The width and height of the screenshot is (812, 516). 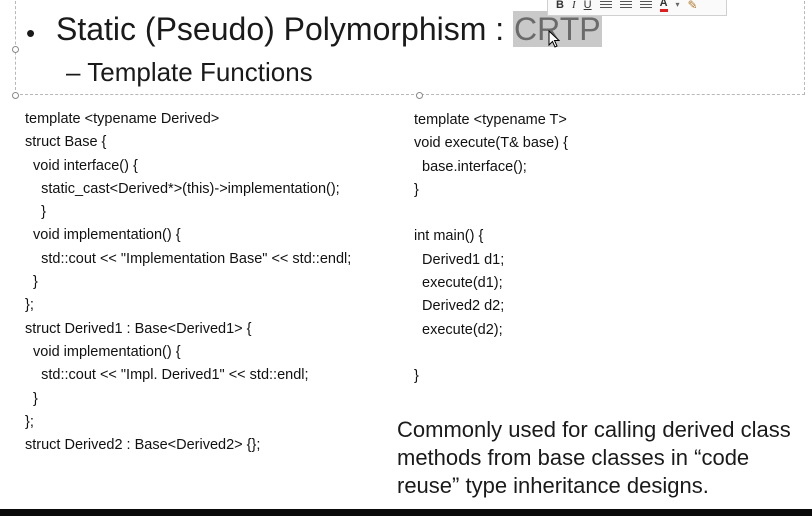 What do you see at coordinates (625, 5) in the screenshot?
I see `align-center-icon` at bounding box center [625, 5].